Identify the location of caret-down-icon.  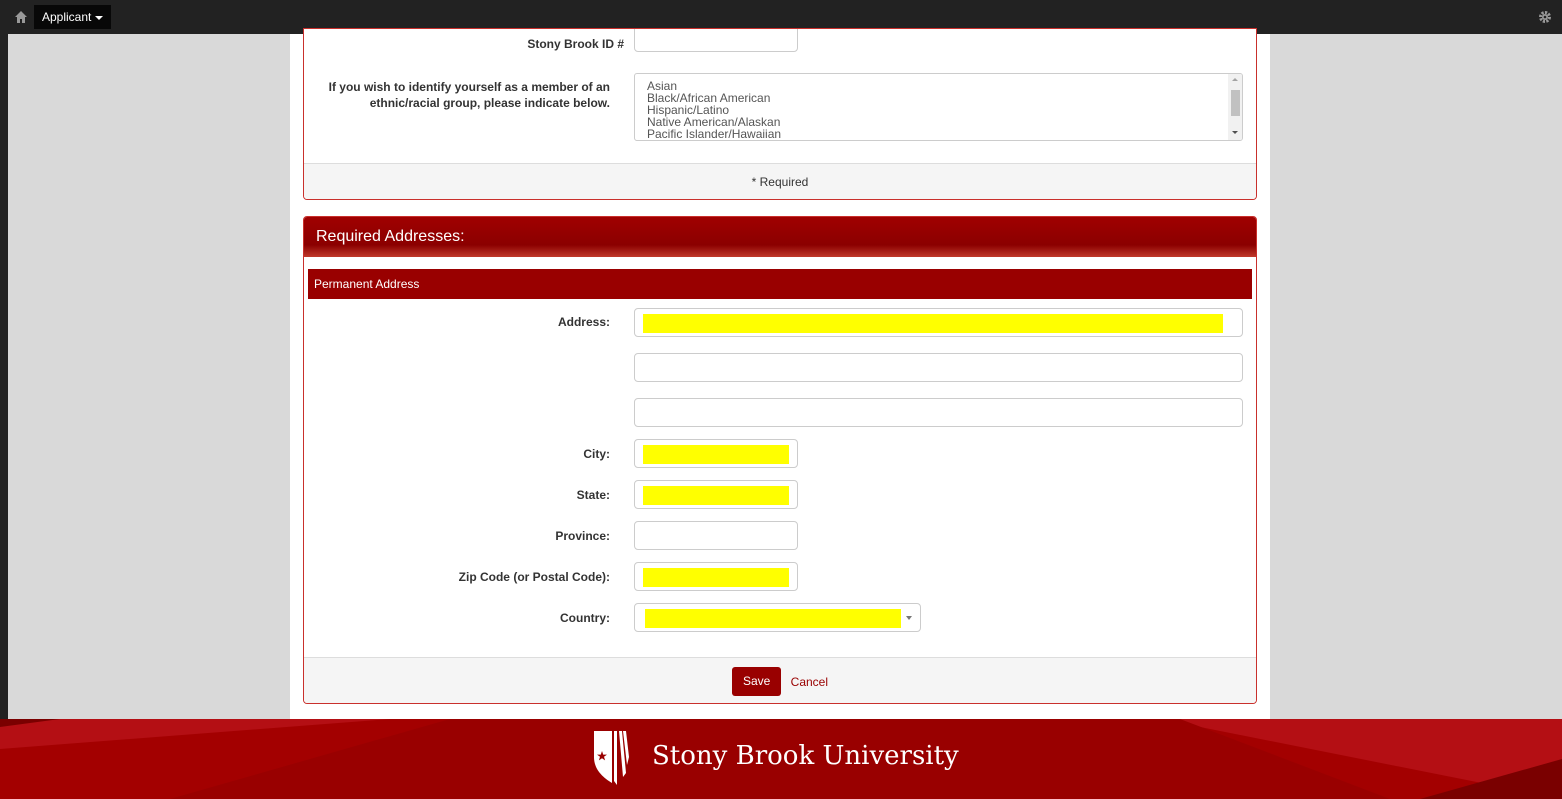
(99, 17).